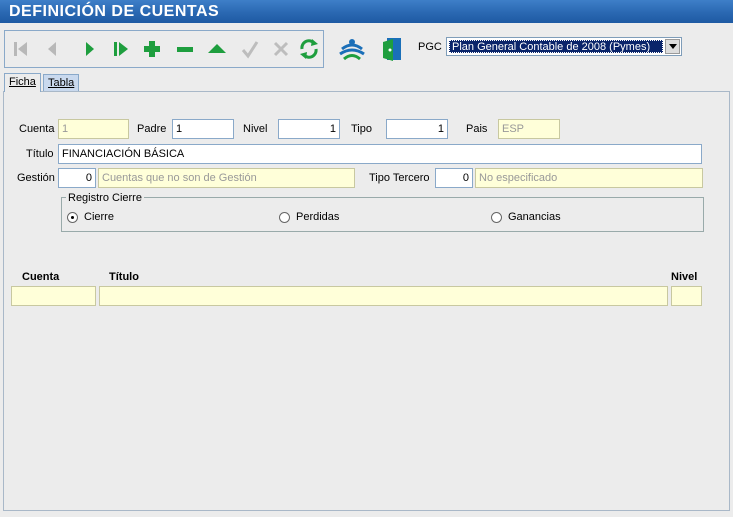 This screenshot has height=517, width=733. I want to click on grid-cell-titulo, so click(383, 296).